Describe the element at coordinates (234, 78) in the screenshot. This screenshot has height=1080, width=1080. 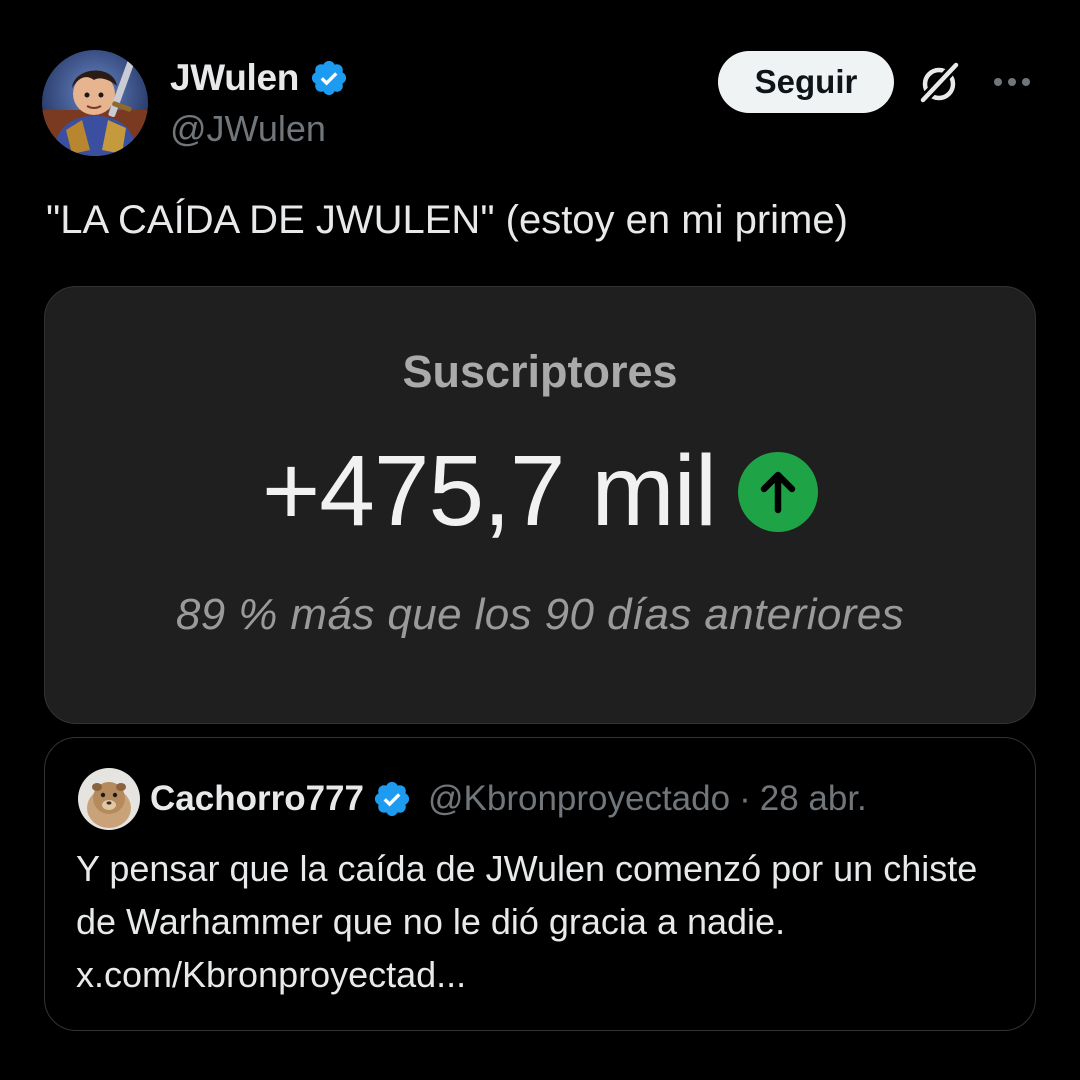
I see `author-name: JWulen` at that location.